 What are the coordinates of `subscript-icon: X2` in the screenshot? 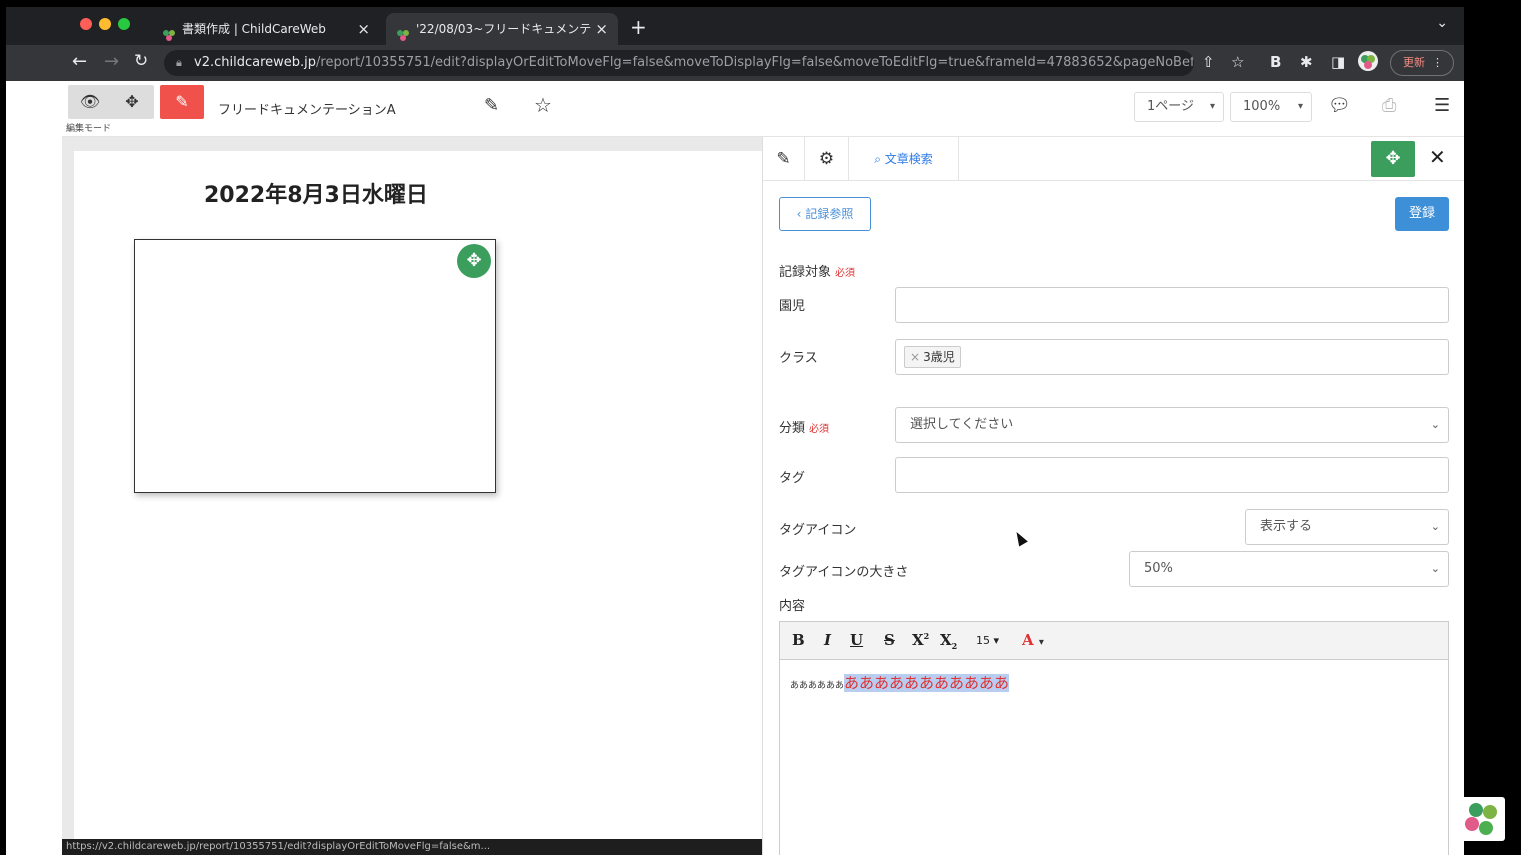 It's located at (948, 641).